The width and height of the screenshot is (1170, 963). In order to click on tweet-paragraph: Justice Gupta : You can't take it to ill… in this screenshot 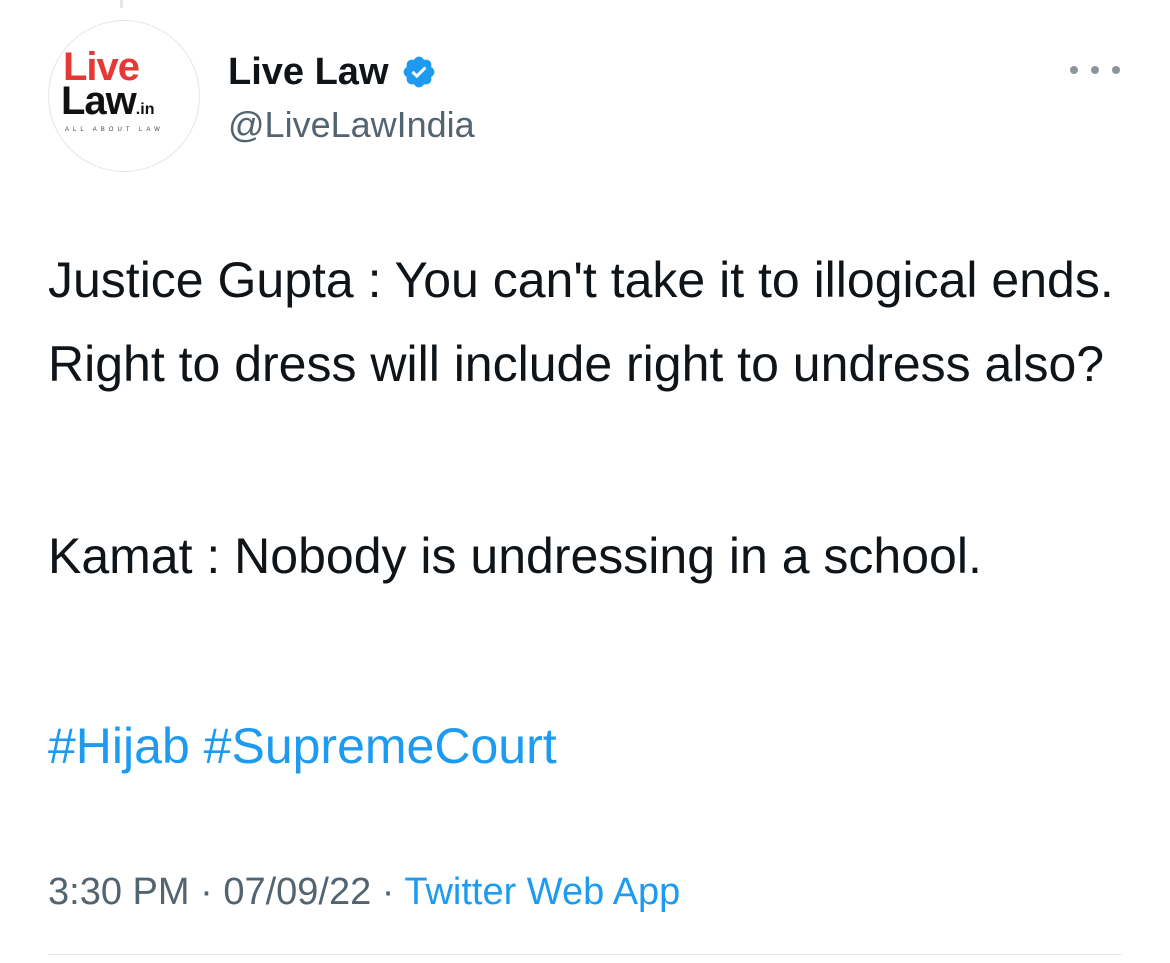, I will do `click(581, 322)`.